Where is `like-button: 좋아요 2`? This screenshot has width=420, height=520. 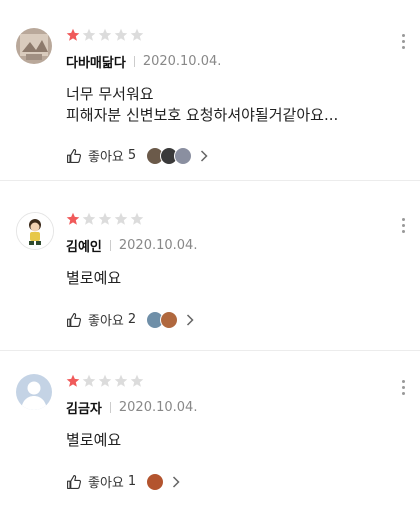
like-button: 좋아요 2 is located at coordinates (130, 319).